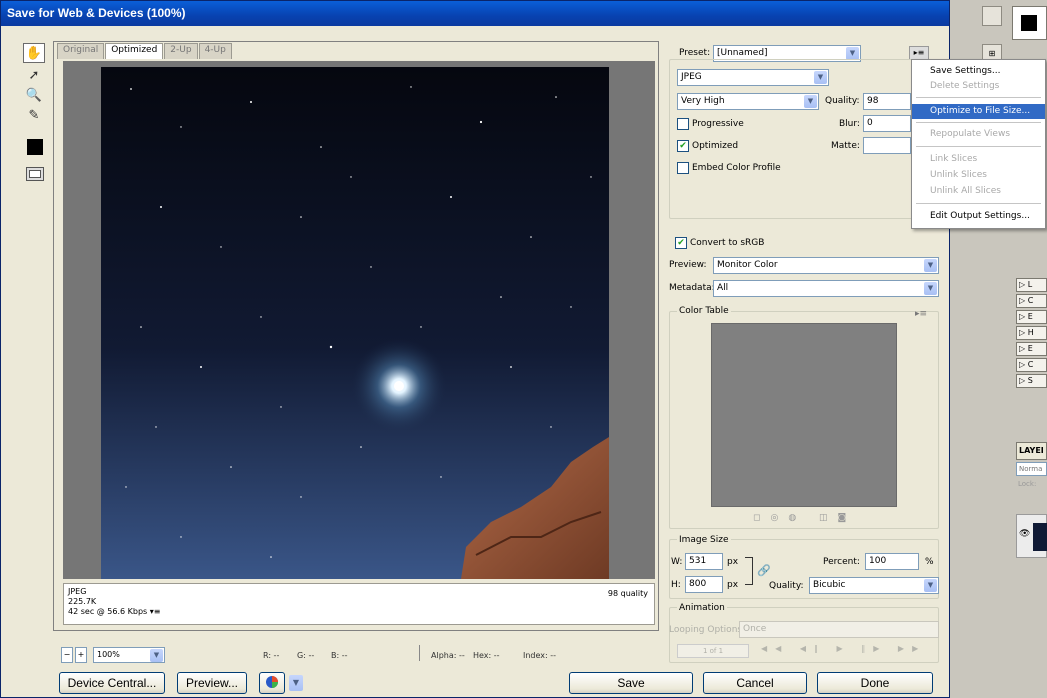 This screenshot has height=698, width=1047. Describe the element at coordinates (81, 655) in the screenshot. I see `zoom-in-icon: +` at that location.